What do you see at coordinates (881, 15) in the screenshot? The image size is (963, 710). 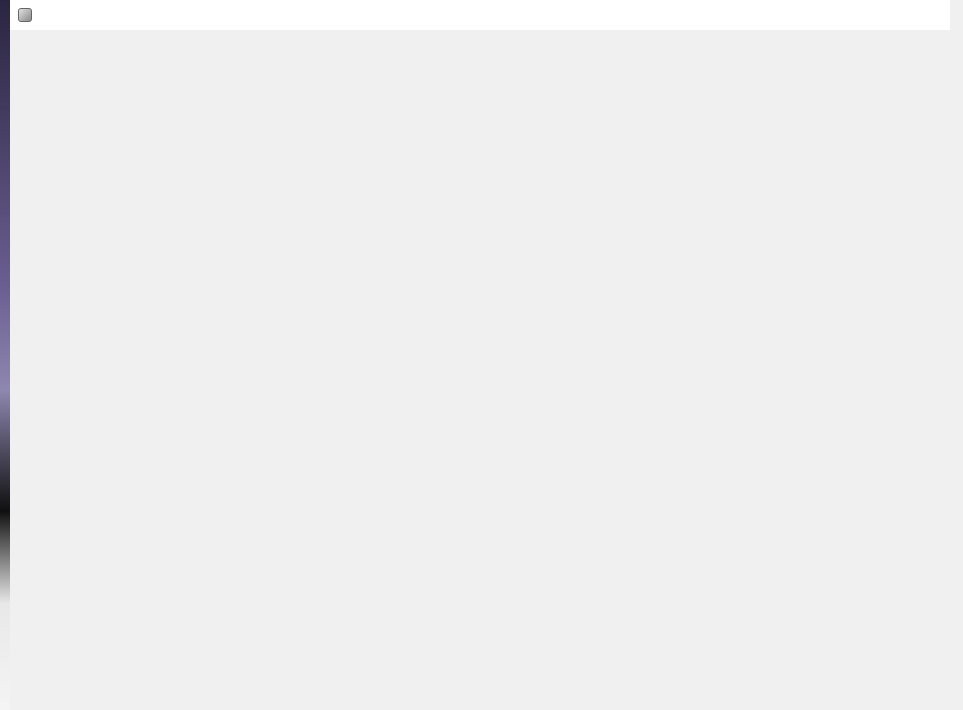 I see `minimize-button` at bounding box center [881, 15].